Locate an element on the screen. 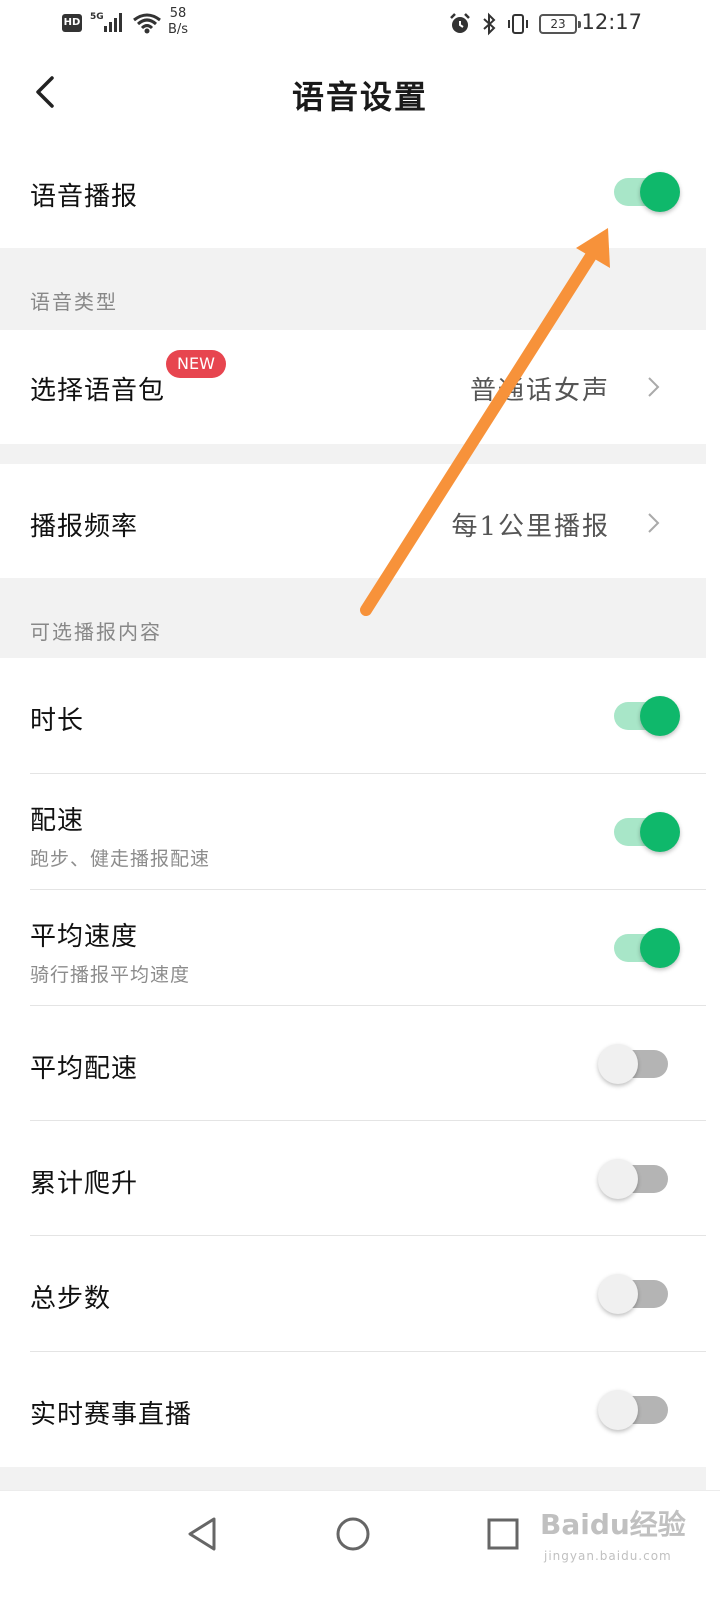 The image size is (720, 1600). svg-text: 5G is located at coordinates (97, 17).